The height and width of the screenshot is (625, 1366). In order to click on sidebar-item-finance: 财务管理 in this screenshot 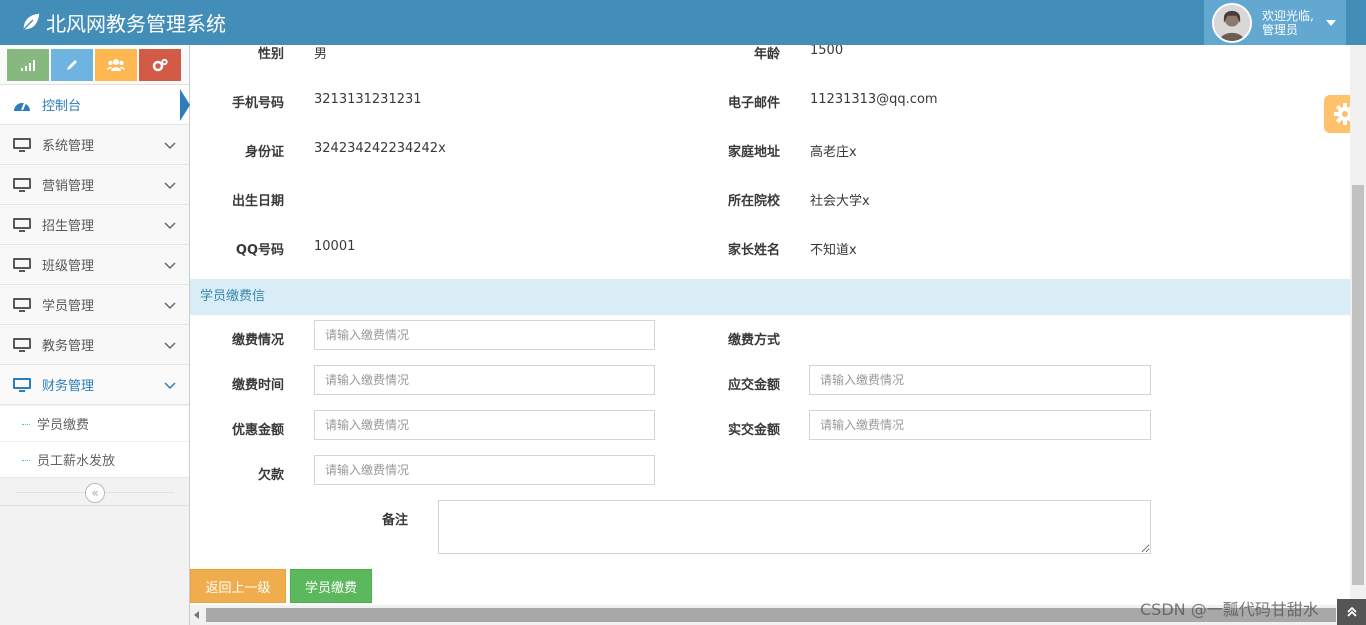, I will do `click(94, 385)`.